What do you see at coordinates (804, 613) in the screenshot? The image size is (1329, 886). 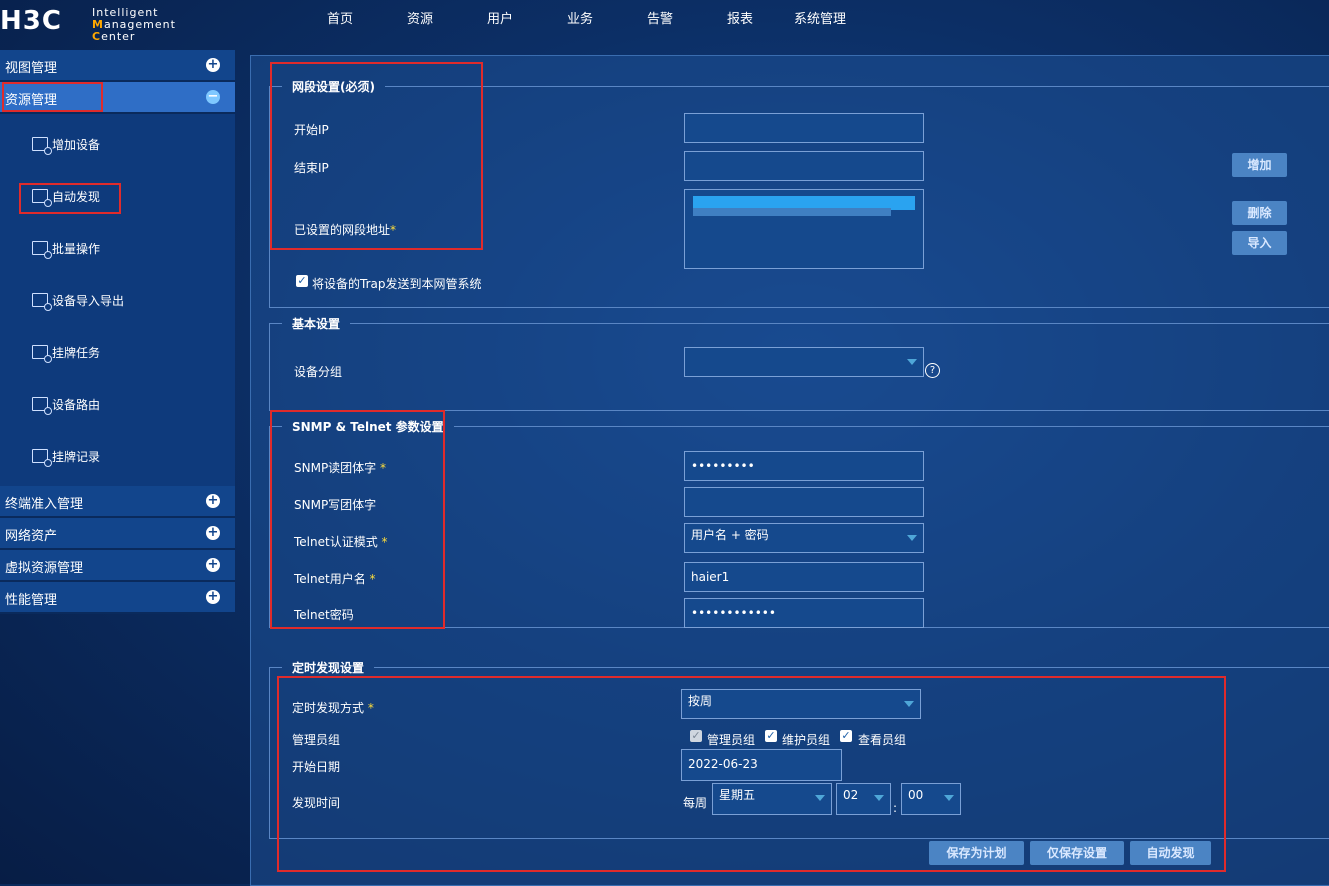 I see `telnet-password-input: ••••••••••••` at bounding box center [804, 613].